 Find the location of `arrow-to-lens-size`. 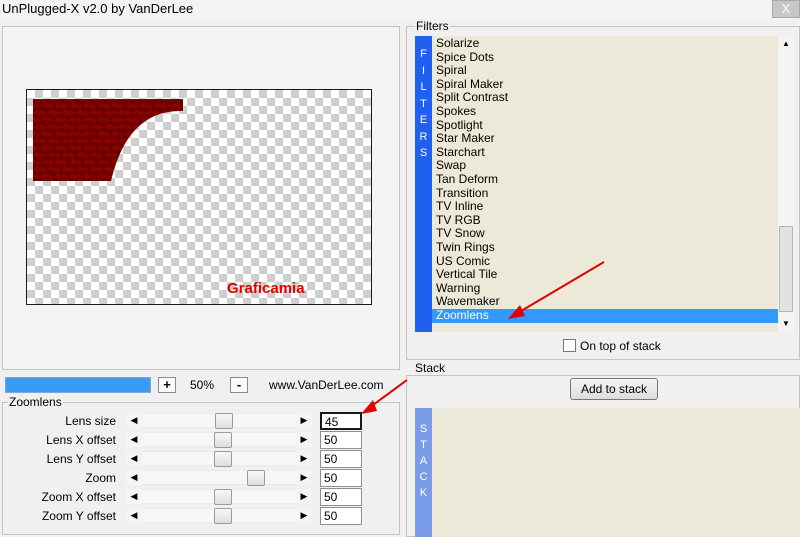

arrow-to-lens-size is located at coordinates (388, 394).